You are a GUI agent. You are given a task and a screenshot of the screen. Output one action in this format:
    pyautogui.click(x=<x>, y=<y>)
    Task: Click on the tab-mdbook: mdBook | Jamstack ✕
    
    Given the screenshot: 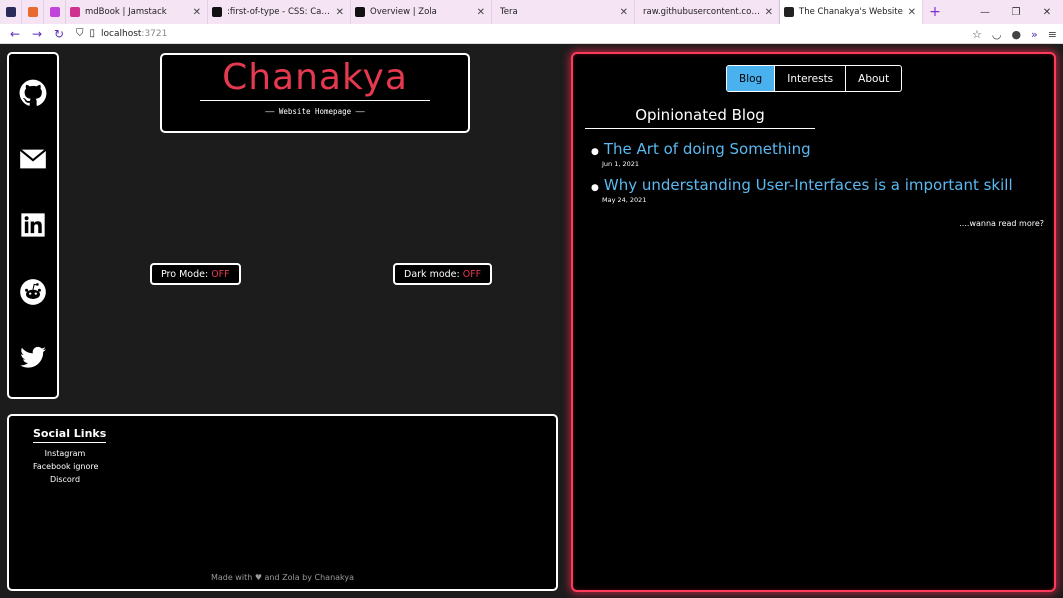 What is the action you would take?
    pyautogui.click(x=137, y=12)
    